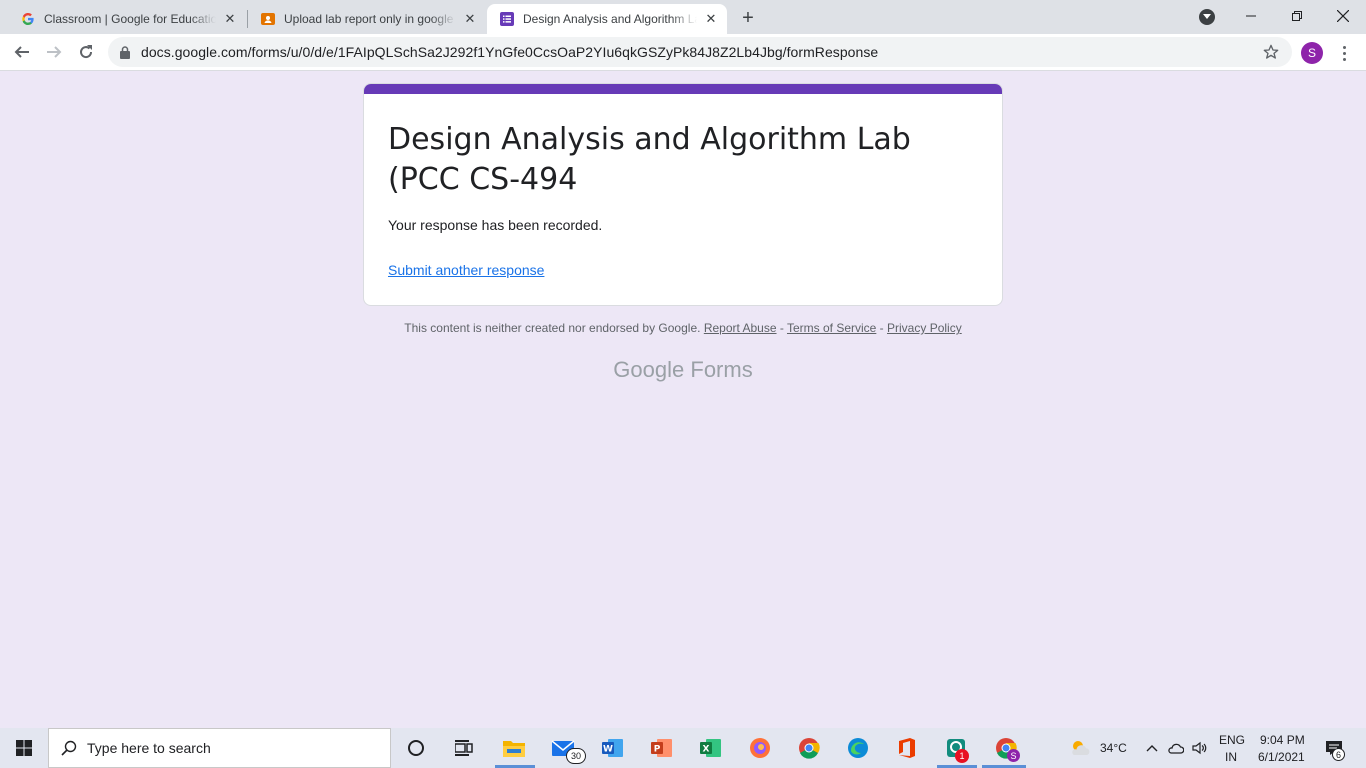 This screenshot has height=768, width=1366. I want to click on profile-avatar: S, so click(1312, 53).